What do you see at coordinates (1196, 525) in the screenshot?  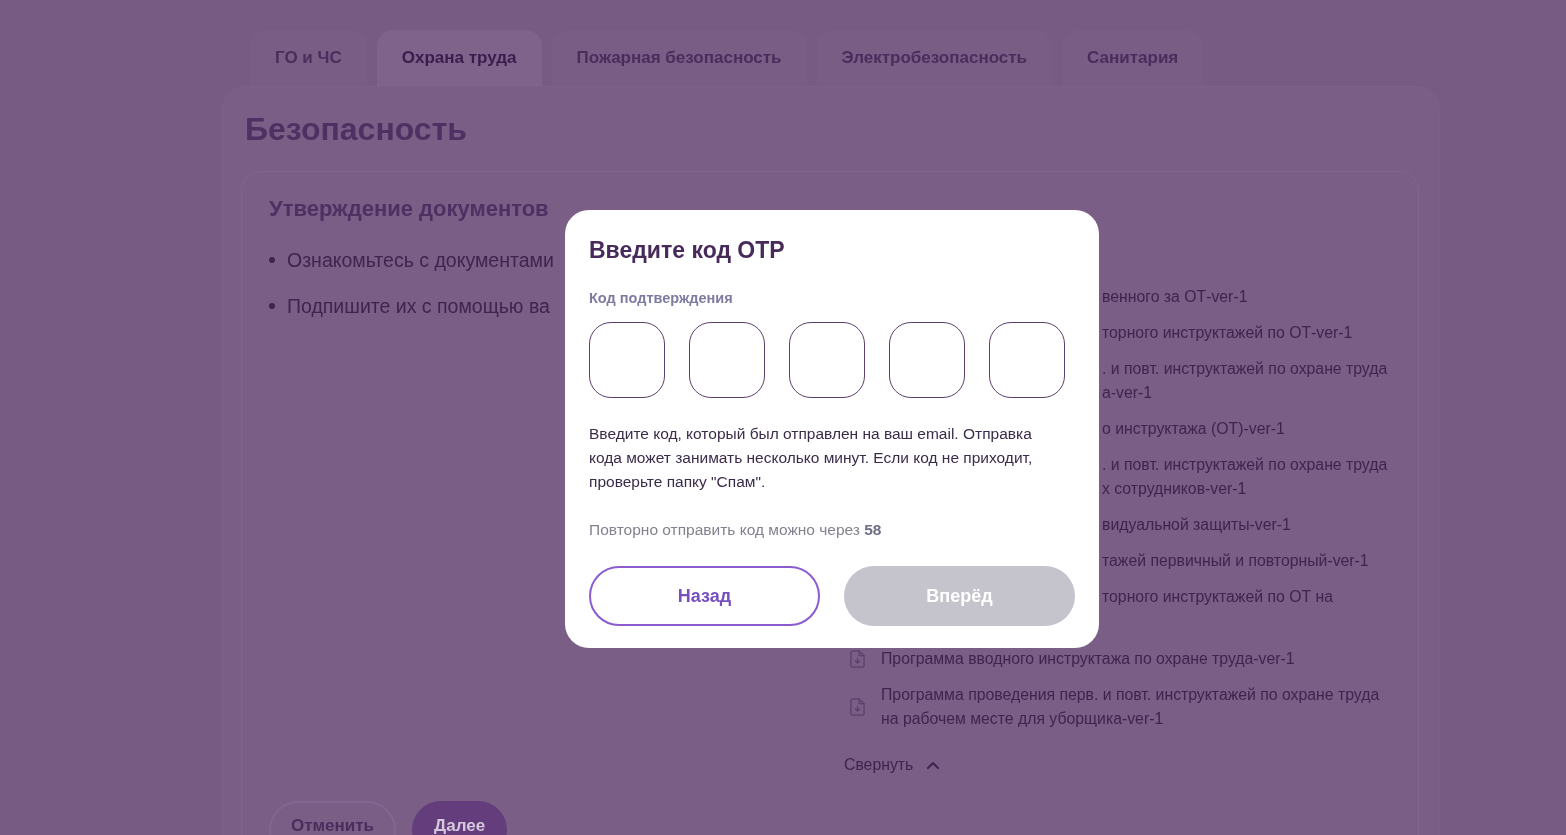 I see `document-link: видуальной защиты-ver-1` at bounding box center [1196, 525].